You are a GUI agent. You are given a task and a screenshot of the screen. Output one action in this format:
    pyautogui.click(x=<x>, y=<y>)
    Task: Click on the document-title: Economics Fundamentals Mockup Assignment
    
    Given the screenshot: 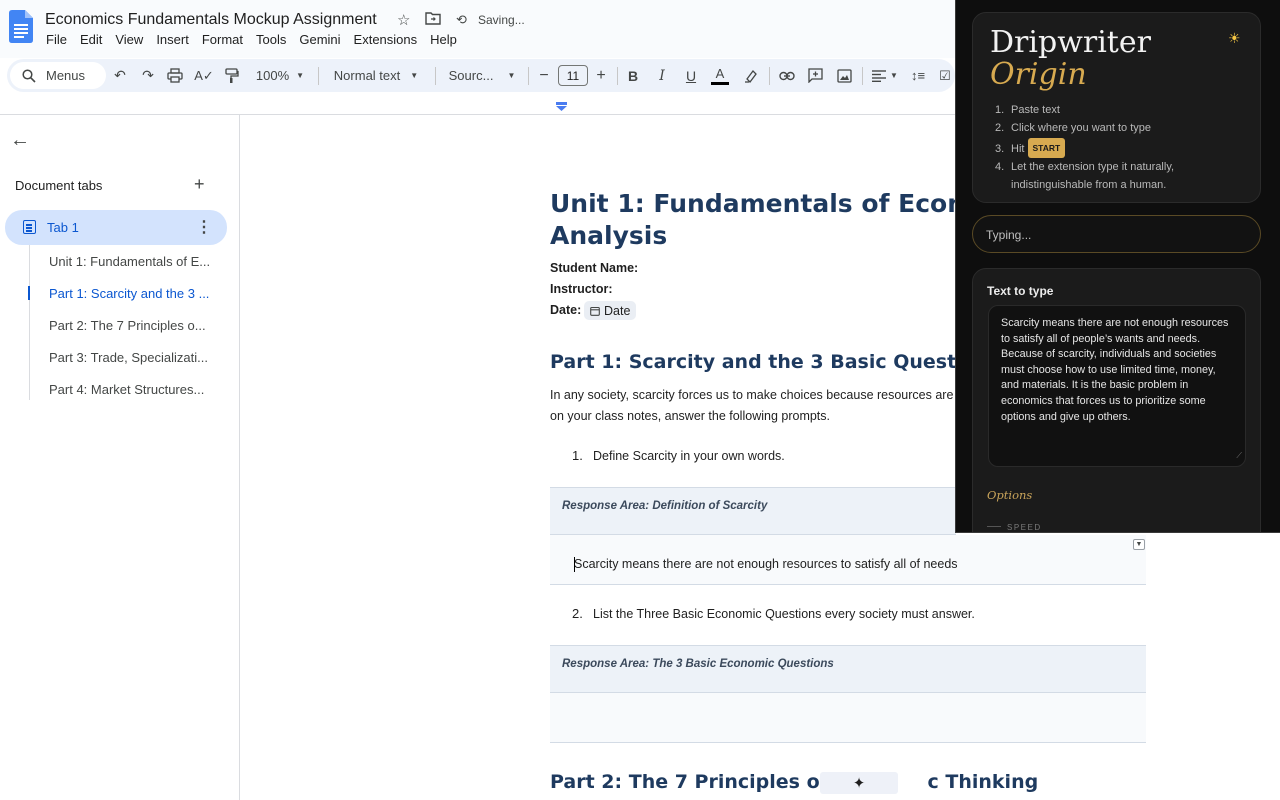 What is the action you would take?
    pyautogui.click(x=211, y=20)
    